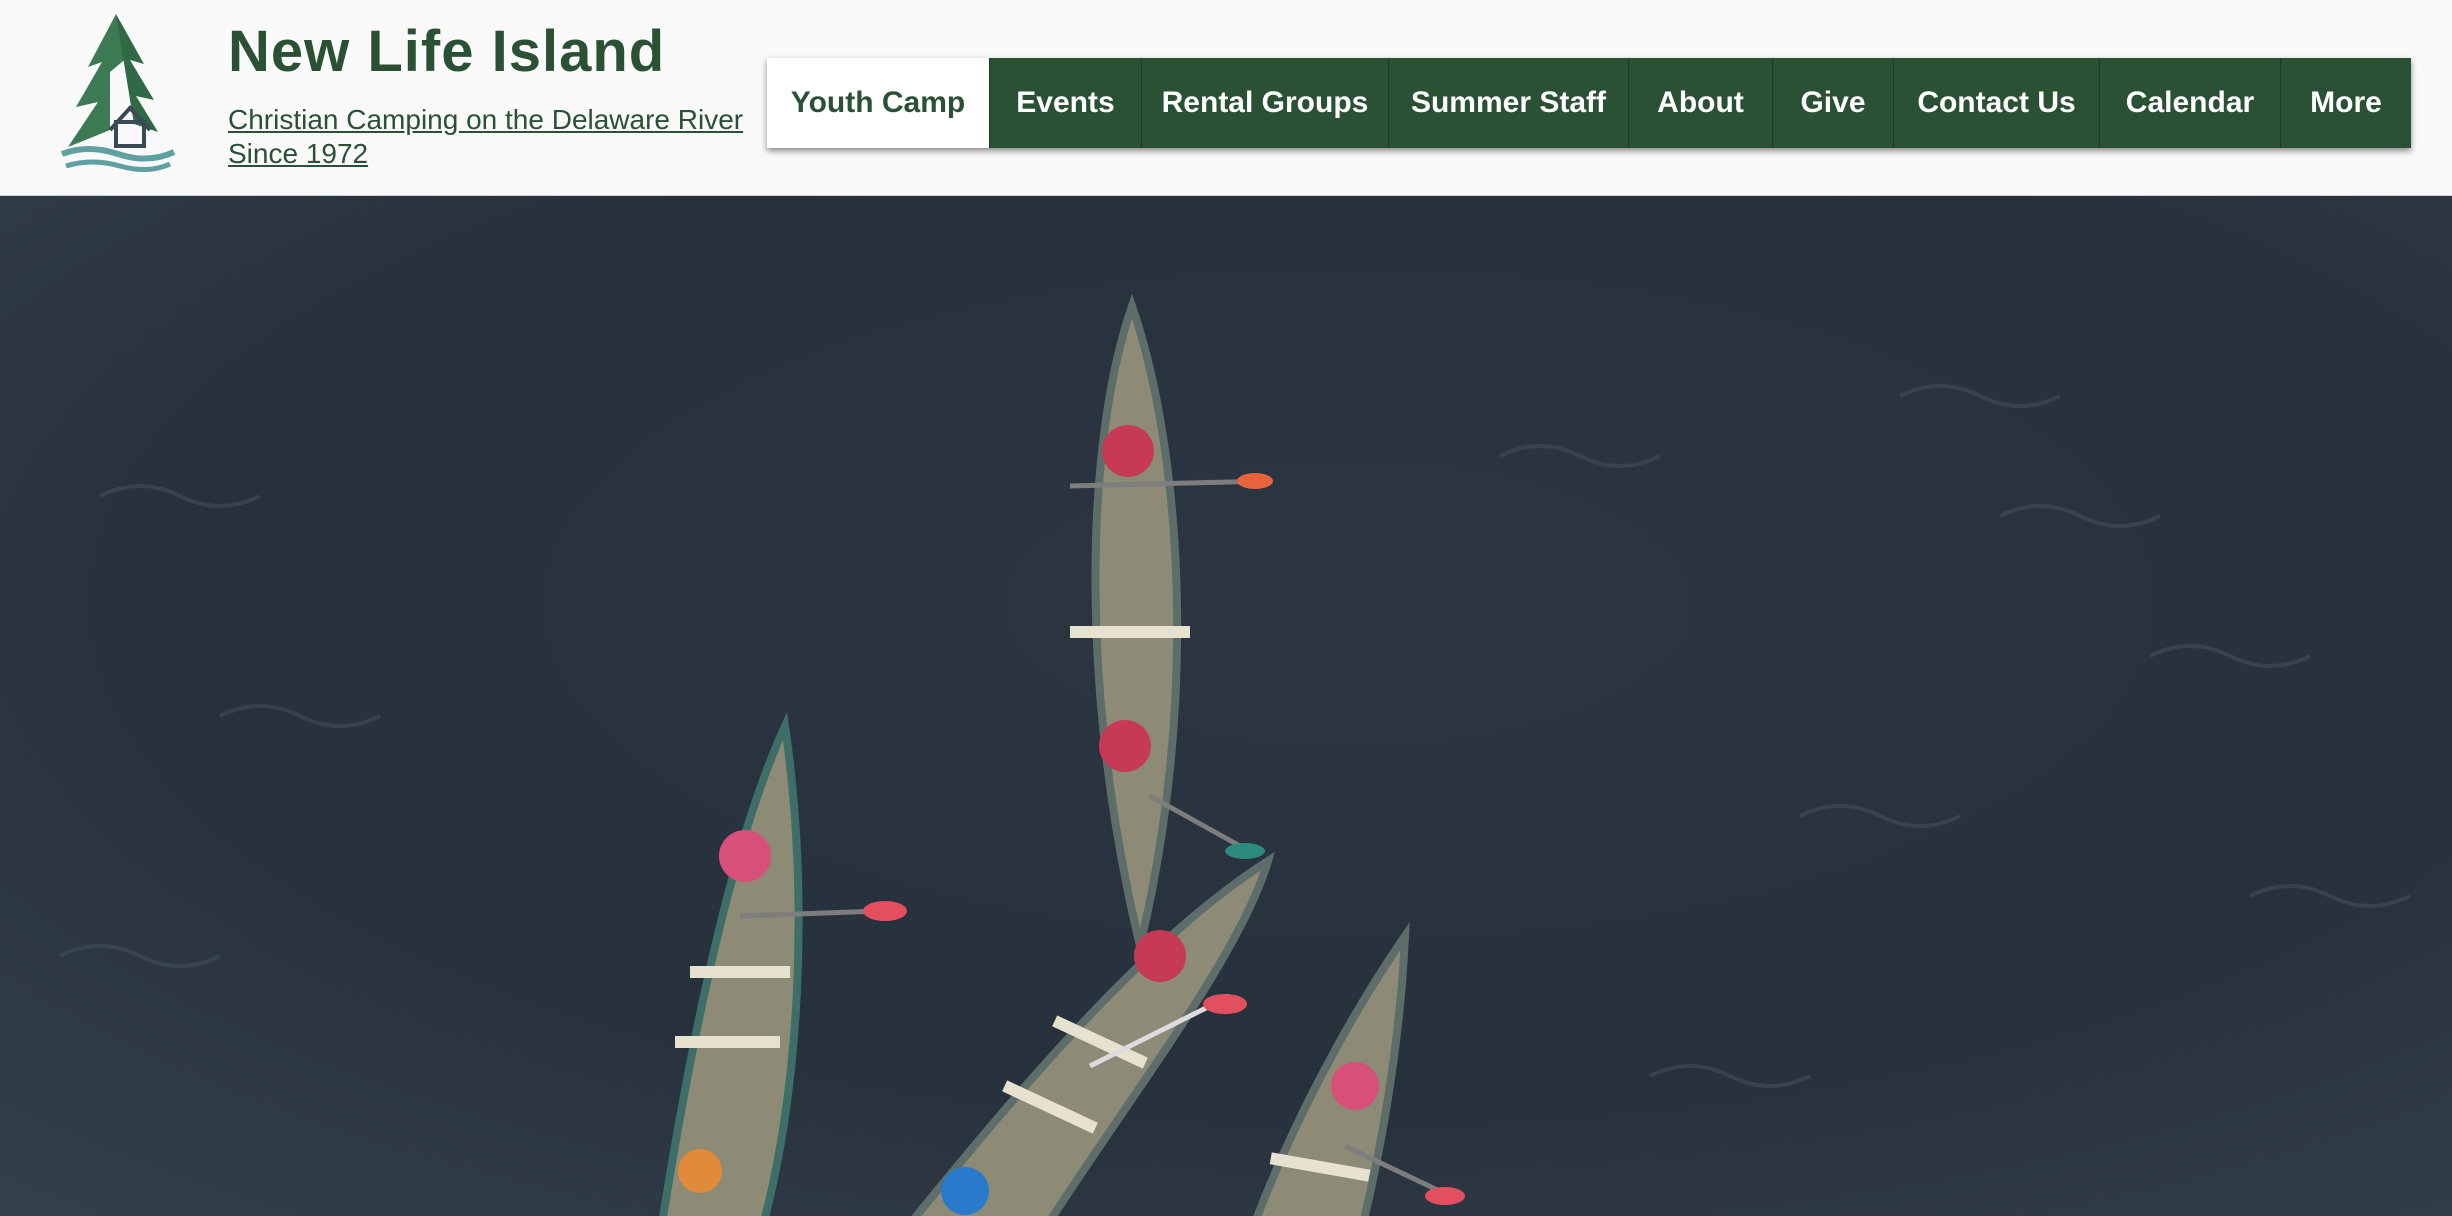 The image size is (2452, 1216). Describe the element at coordinates (1508, 103) in the screenshot. I see `nav-summer-staff: Summer Staff` at that location.